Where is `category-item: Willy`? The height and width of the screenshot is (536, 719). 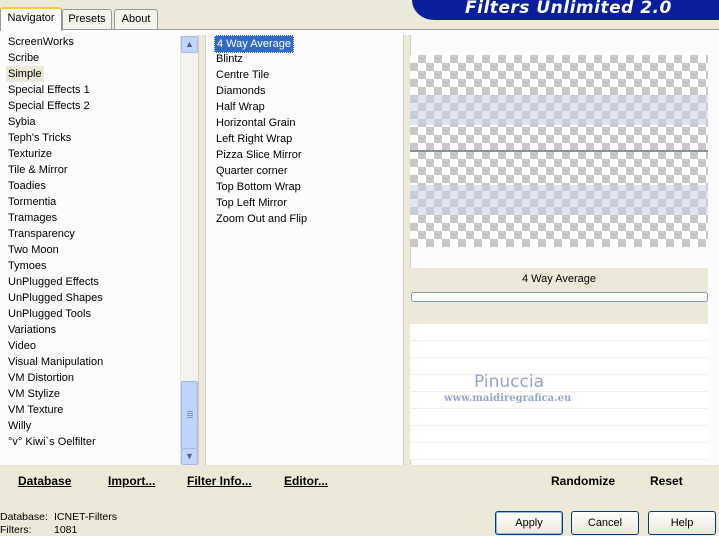 category-item: Willy is located at coordinates (19, 426).